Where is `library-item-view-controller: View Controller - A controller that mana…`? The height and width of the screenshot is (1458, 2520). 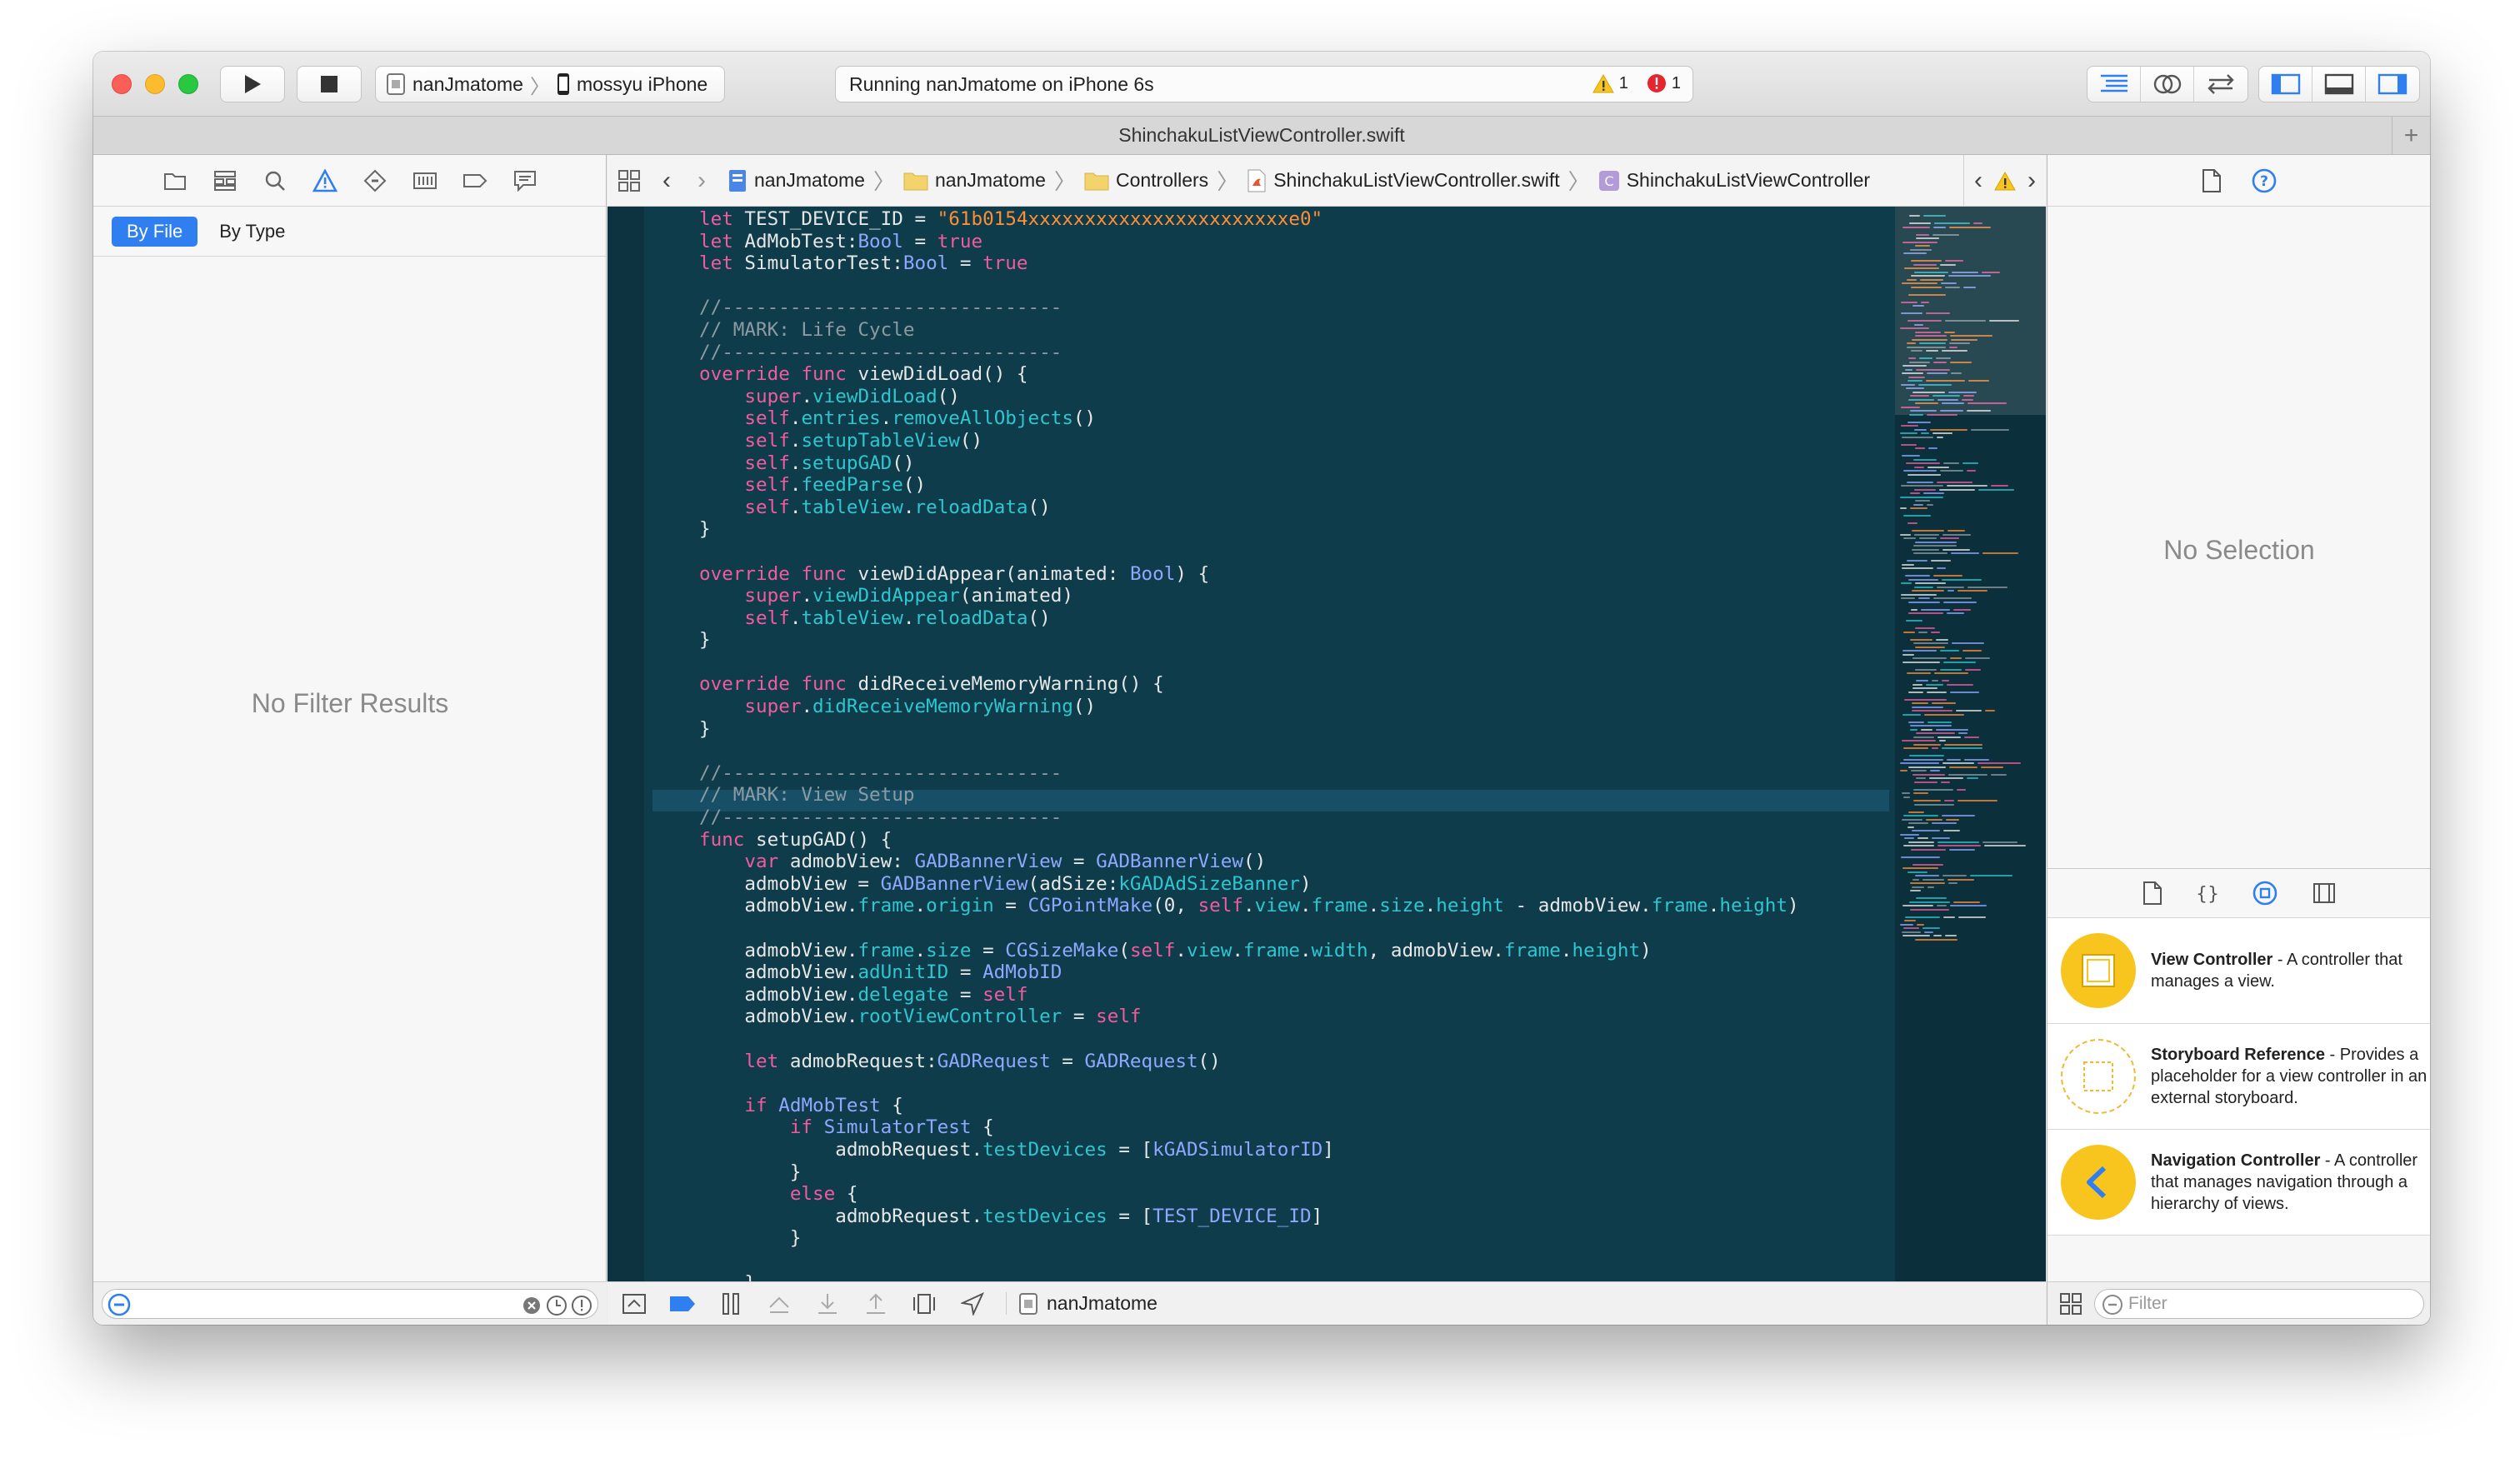 library-item-view-controller: View Controller - A controller that mana… is located at coordinates (2239, 971).